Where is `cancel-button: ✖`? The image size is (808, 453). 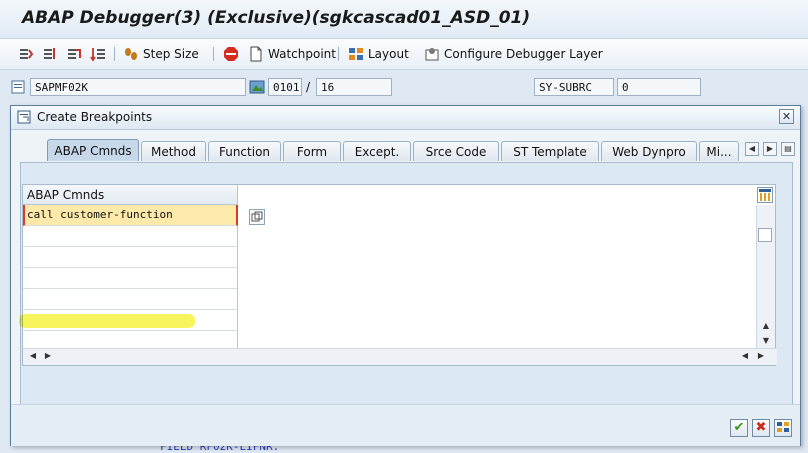 cancel-button: ✖ is located at coordinates (761, 428).